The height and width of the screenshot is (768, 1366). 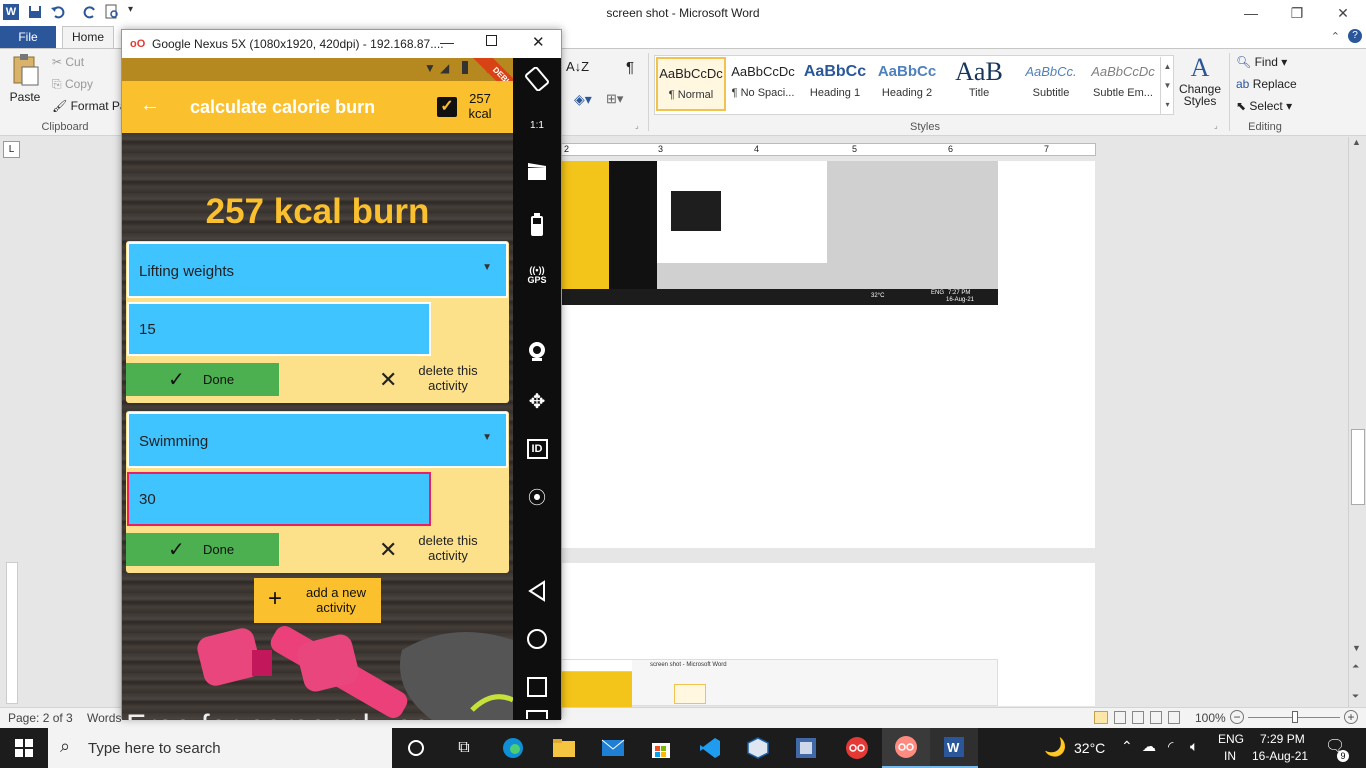 What do you see at coordinates (464, 748) in the screenshot?
I see `task-view-icon: ⧉` at bounding box center [464, 748].